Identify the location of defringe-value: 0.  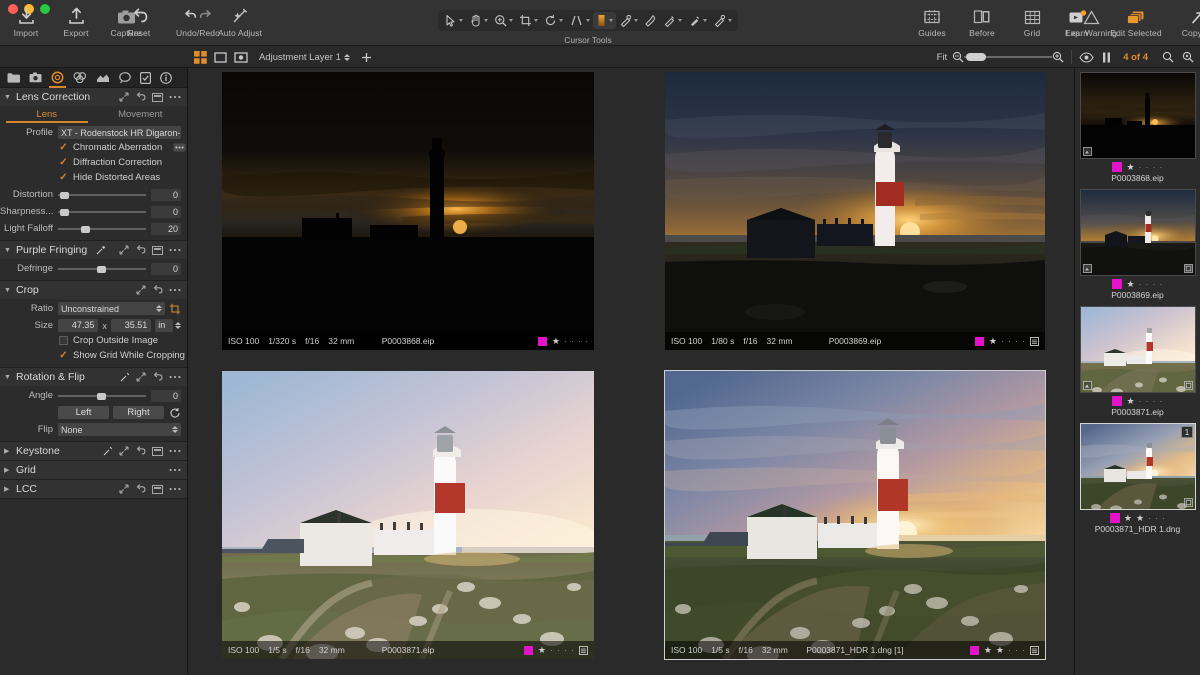
(166, 268).